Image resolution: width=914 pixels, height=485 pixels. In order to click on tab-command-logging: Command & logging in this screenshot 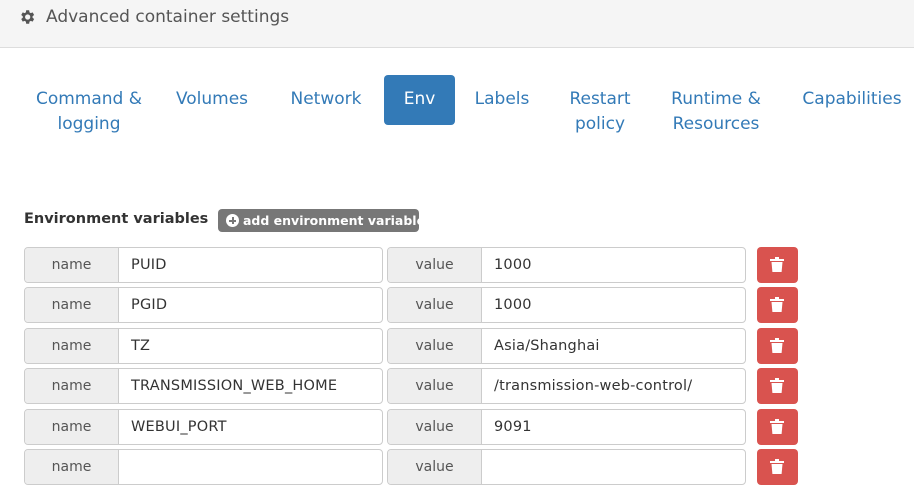, I will do `click(89, 106)`.